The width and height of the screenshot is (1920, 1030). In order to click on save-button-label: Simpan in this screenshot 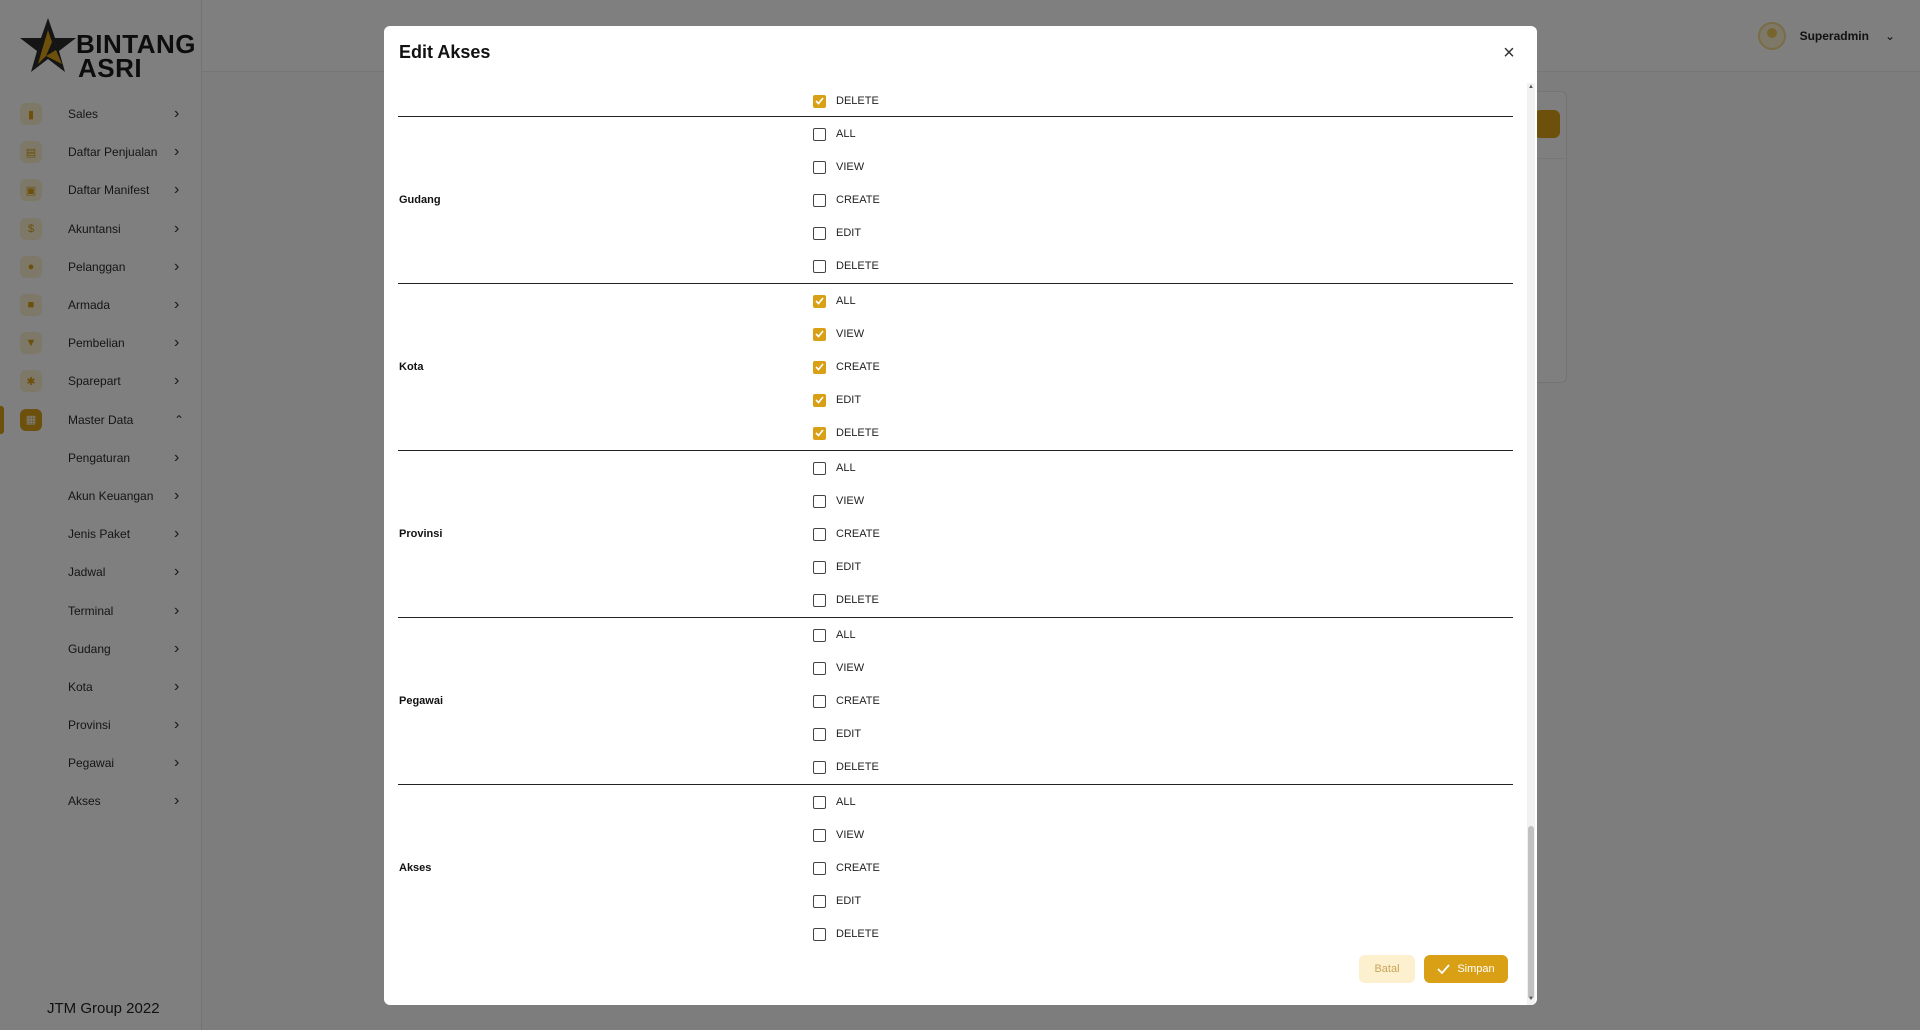, I will do `click(1476, 969)`.